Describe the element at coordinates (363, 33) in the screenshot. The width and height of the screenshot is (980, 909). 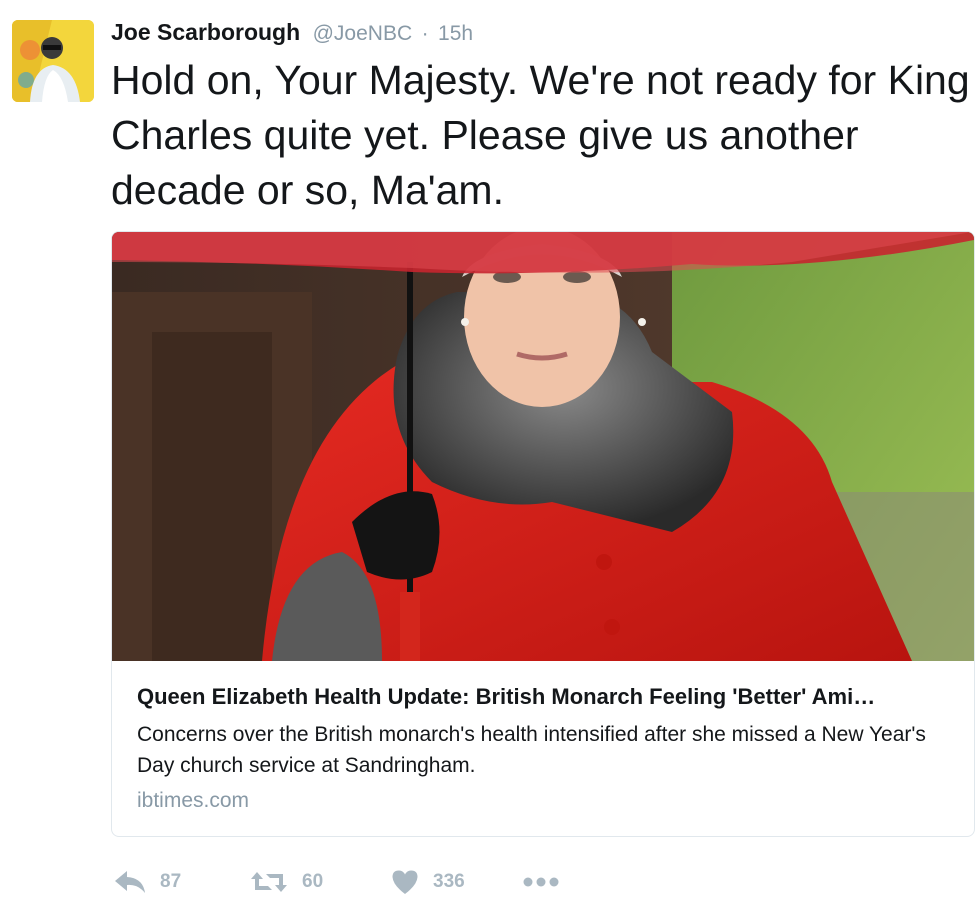
I see `author-handle: @JoeNBC` at that location.